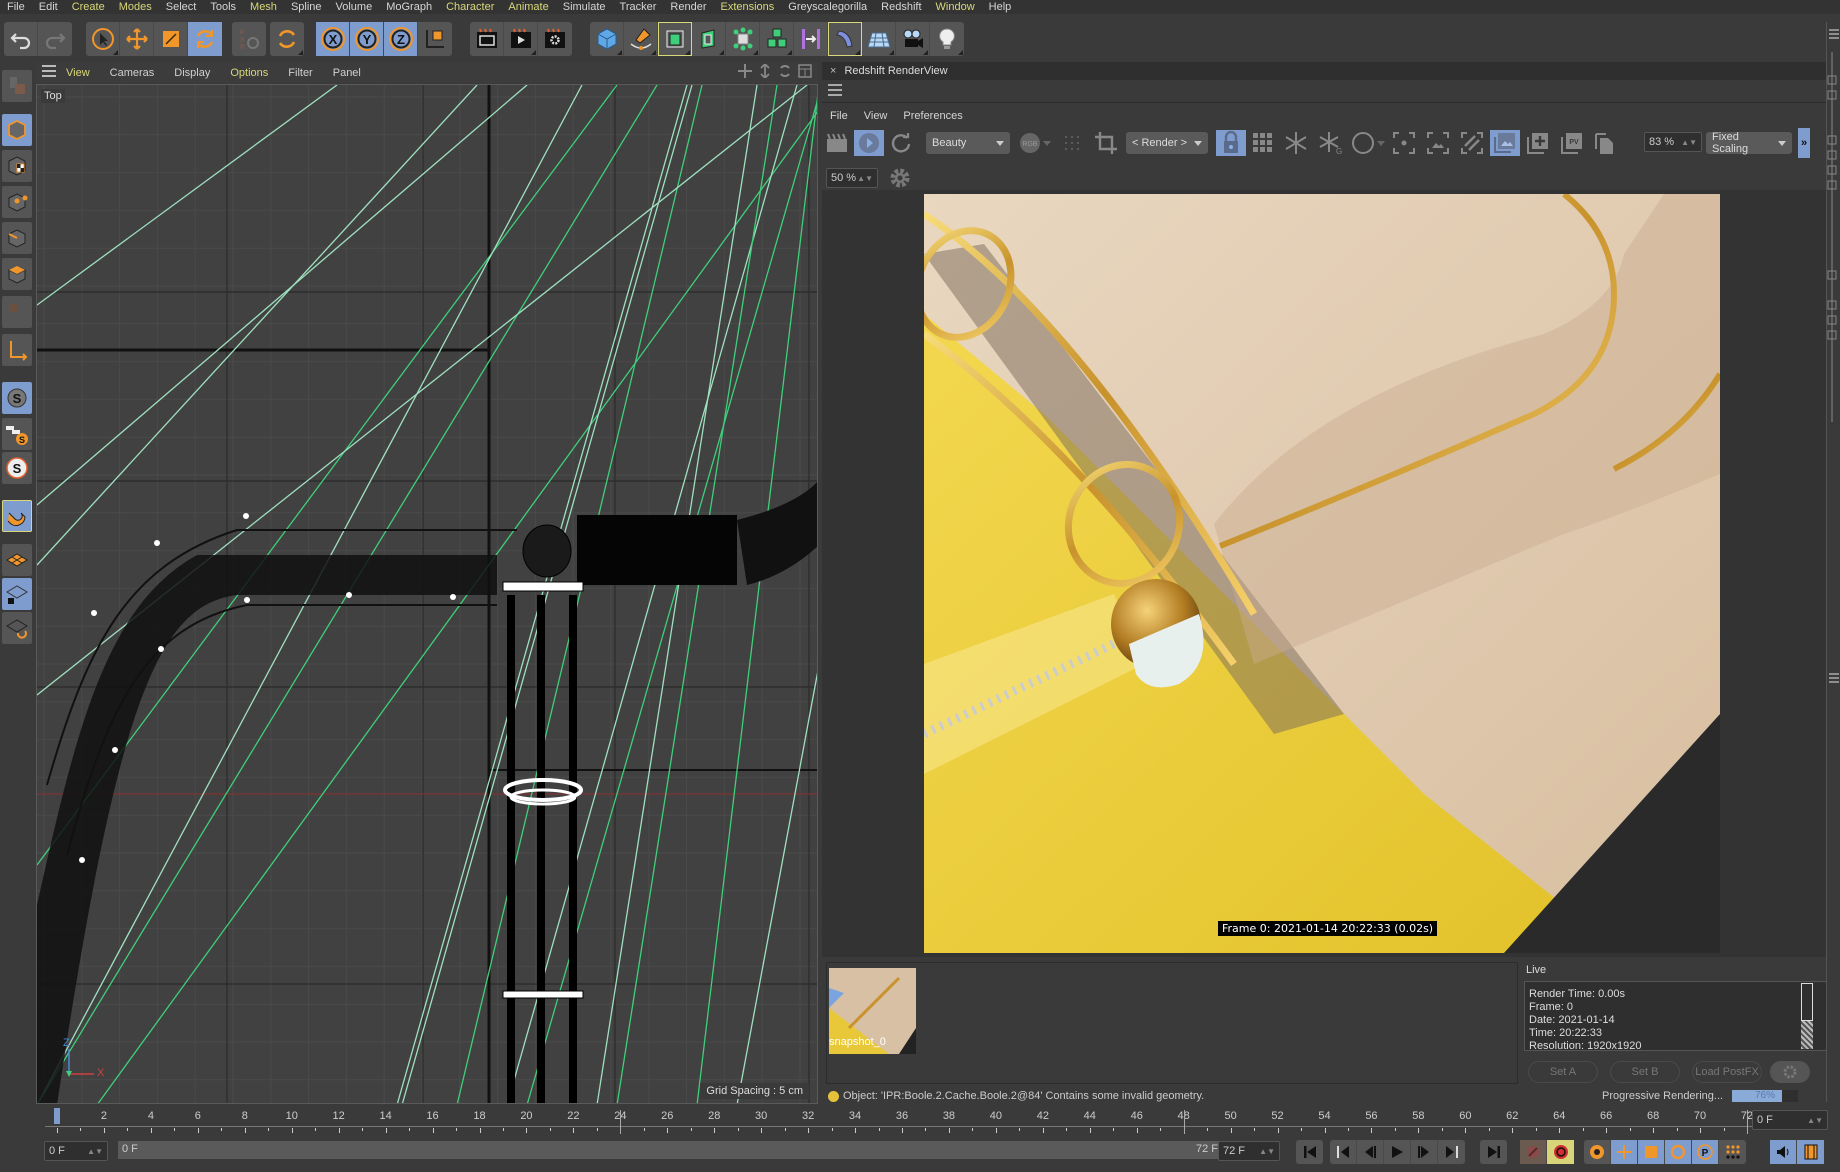  What do you see at coordinates (354, 7) in the screenshot?
I see `menu-volume: Volume` at bounding box center [354, 7].